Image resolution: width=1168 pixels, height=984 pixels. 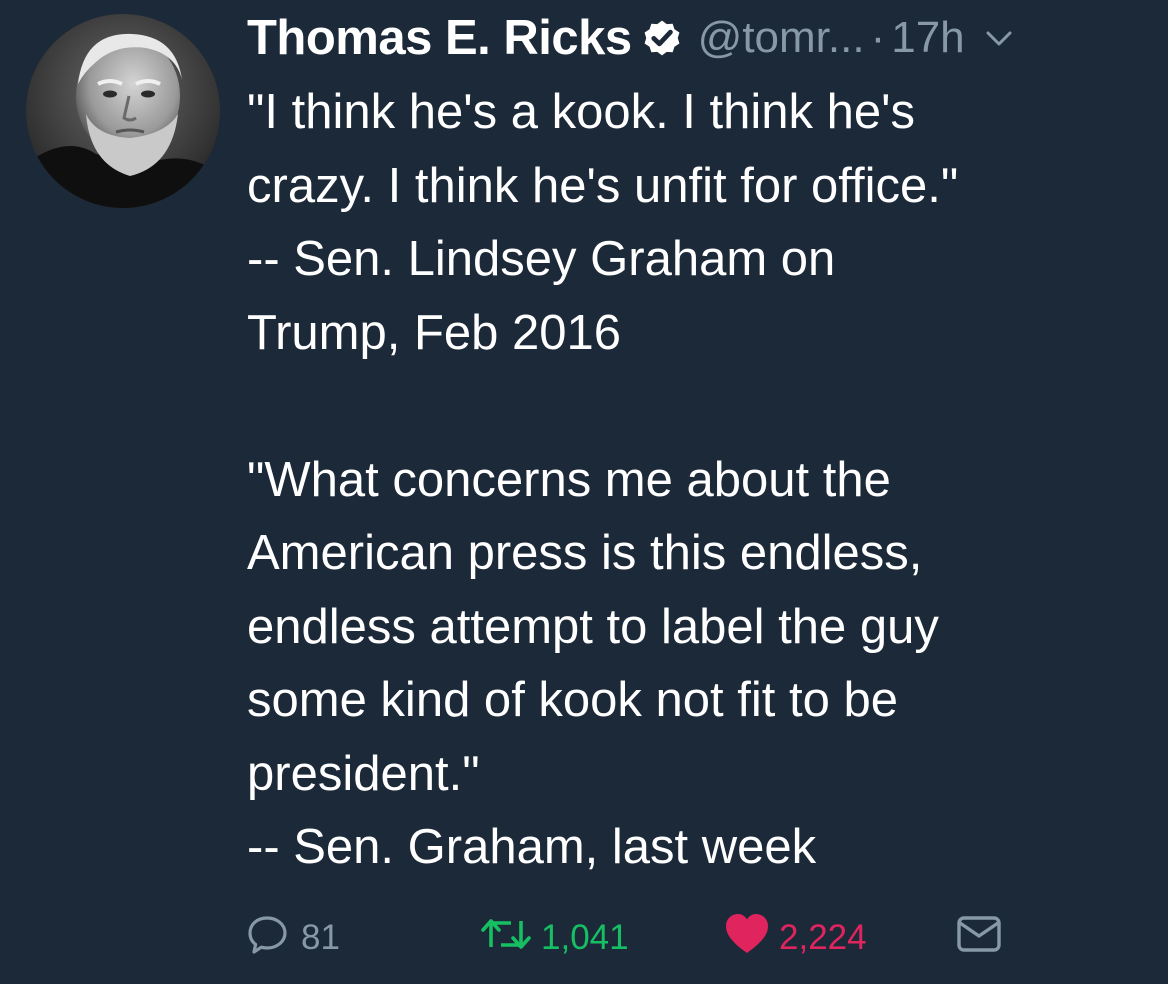 I want to click on direct-message-button, so click(x=979, y=938).